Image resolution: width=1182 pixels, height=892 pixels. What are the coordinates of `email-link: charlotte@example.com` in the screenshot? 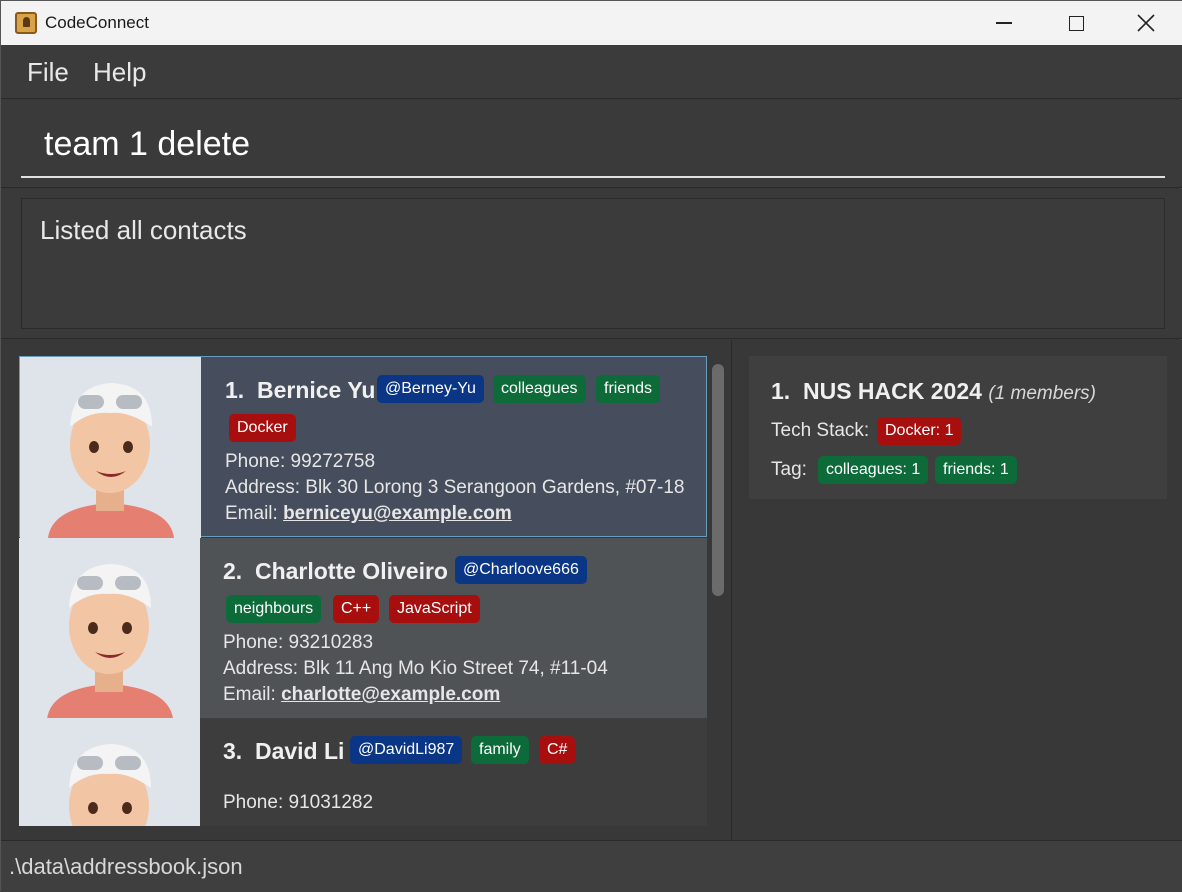 It's located at (390, 694).